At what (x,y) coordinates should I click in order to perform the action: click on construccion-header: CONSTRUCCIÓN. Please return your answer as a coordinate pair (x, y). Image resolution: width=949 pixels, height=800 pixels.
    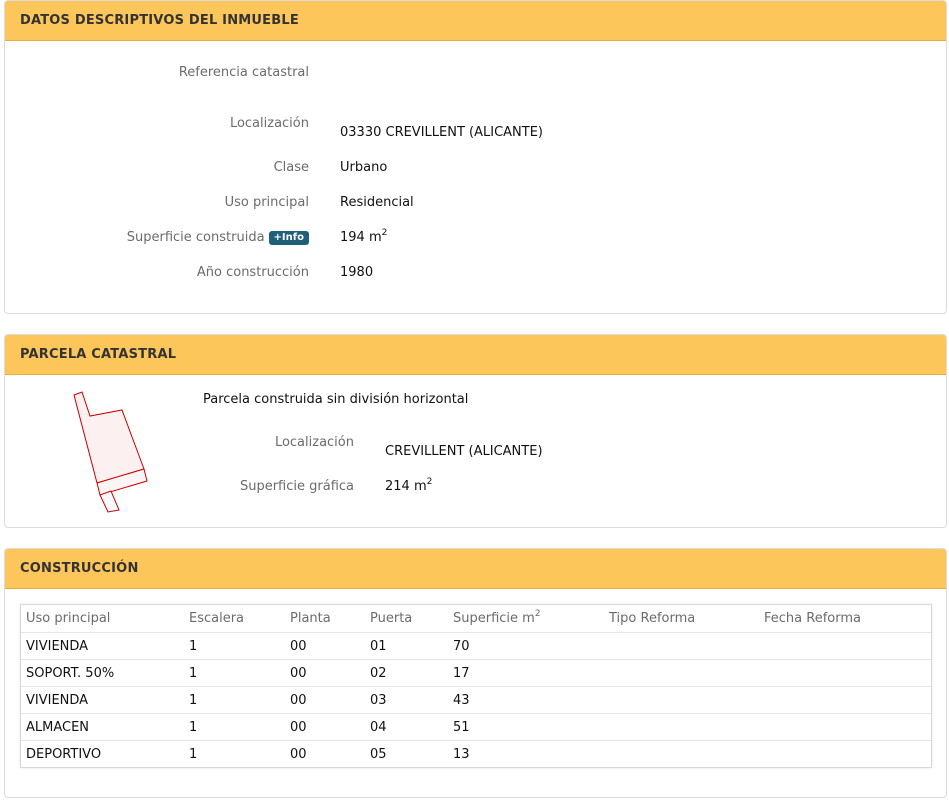
    Looking at the image, I should click on (475, 569).